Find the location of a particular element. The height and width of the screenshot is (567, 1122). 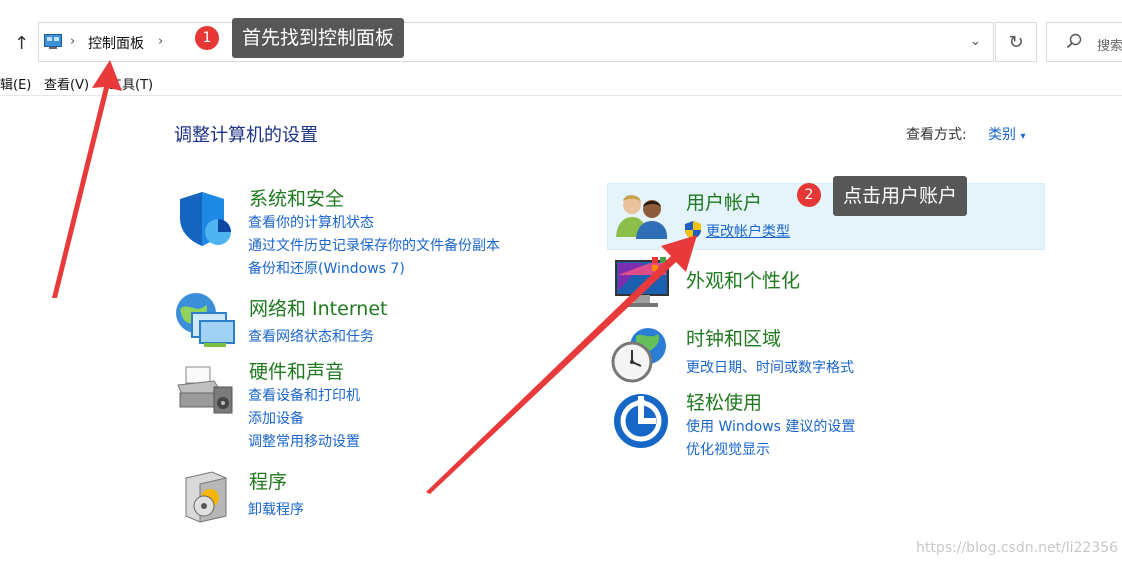

uac-shield-icon is located at coordinates (693, 230).